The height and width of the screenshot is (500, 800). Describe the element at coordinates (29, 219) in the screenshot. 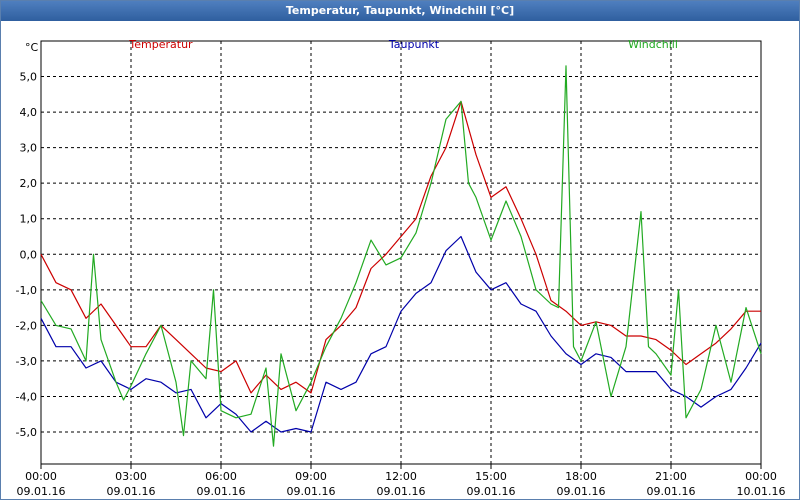

I see `y-tick-label: 1,0` at that location.